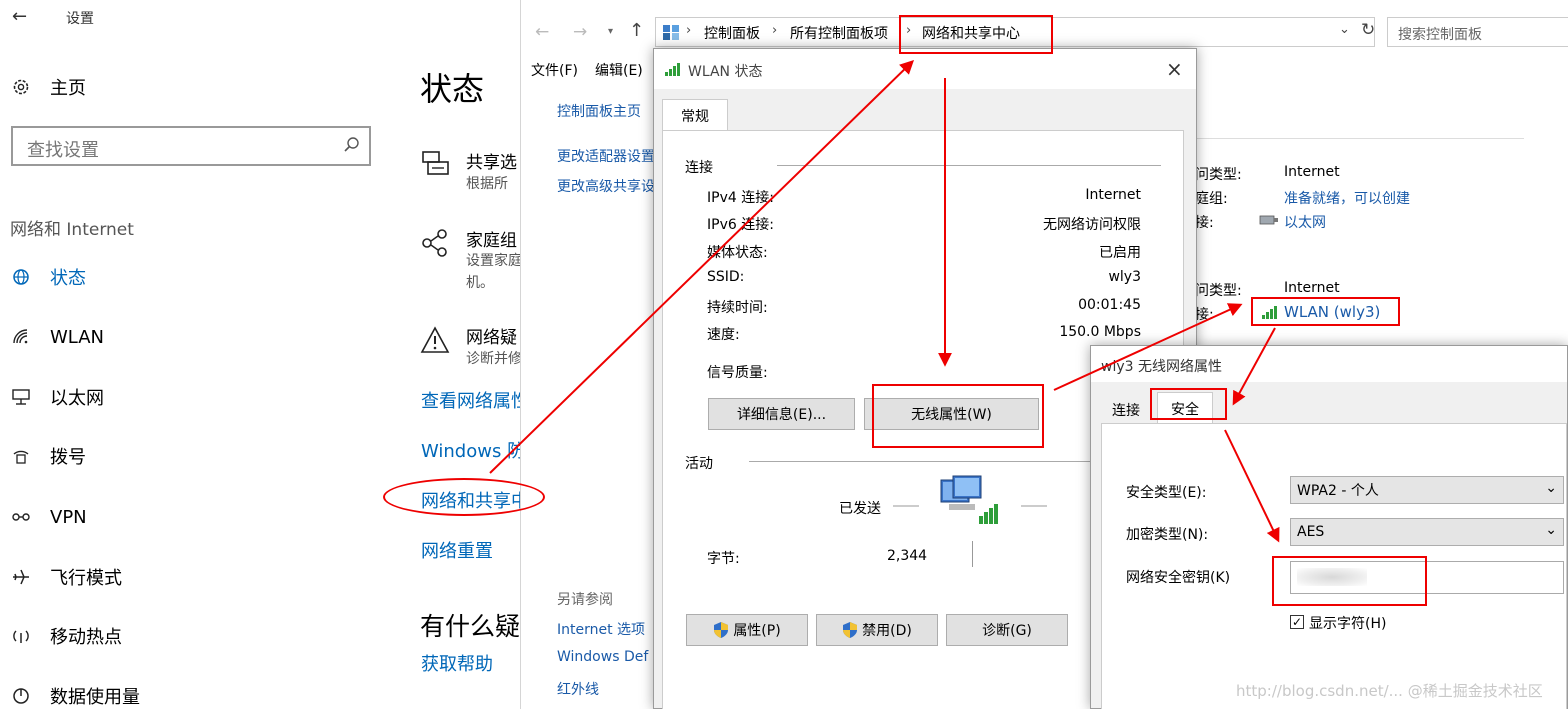  I want to click on arrow-wlan-to-security, so click(1254, 366).